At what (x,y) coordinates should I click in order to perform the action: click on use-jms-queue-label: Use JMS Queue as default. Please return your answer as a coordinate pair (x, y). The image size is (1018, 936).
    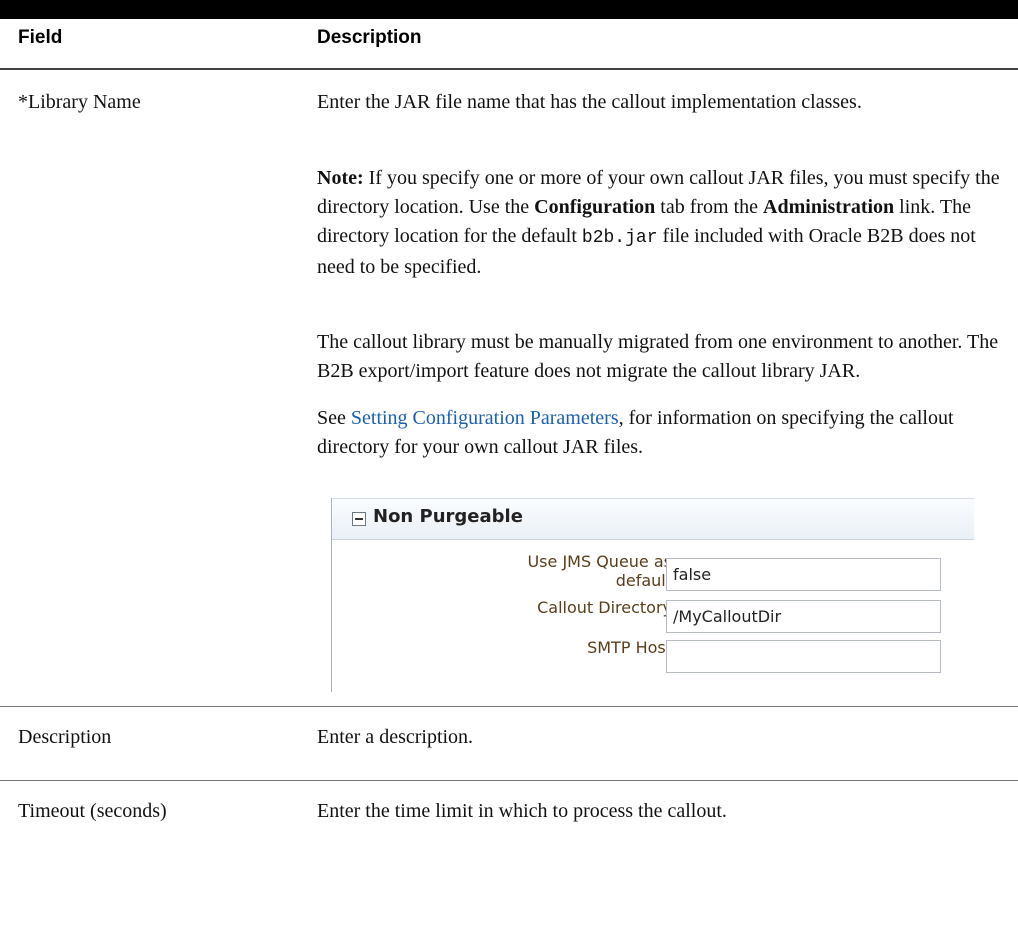
    Looking at the image, I should click on (599, 571).